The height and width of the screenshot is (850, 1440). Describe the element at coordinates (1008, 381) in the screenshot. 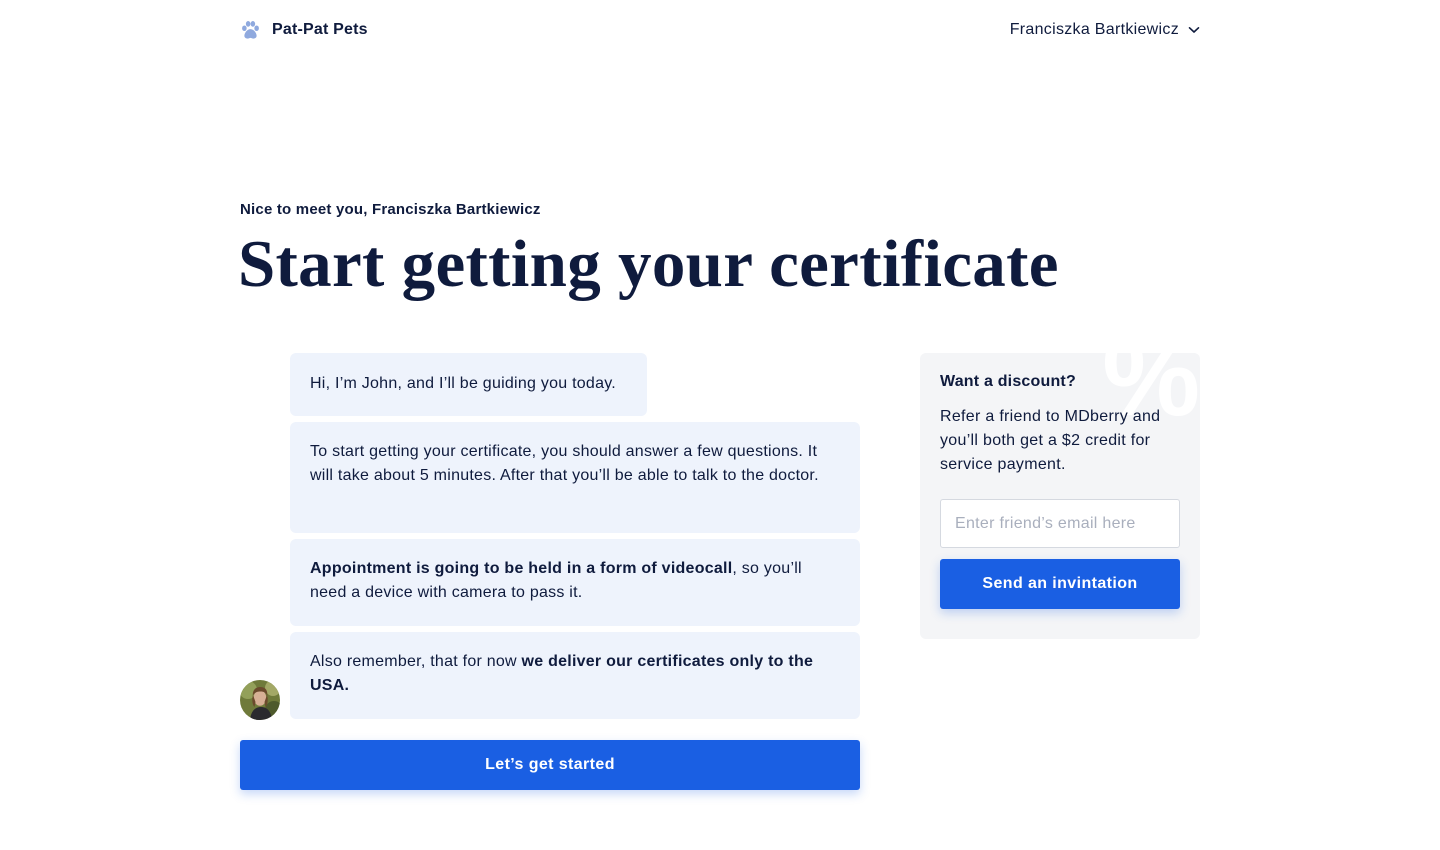

I see `discount-title: Want a discount?` at that location.